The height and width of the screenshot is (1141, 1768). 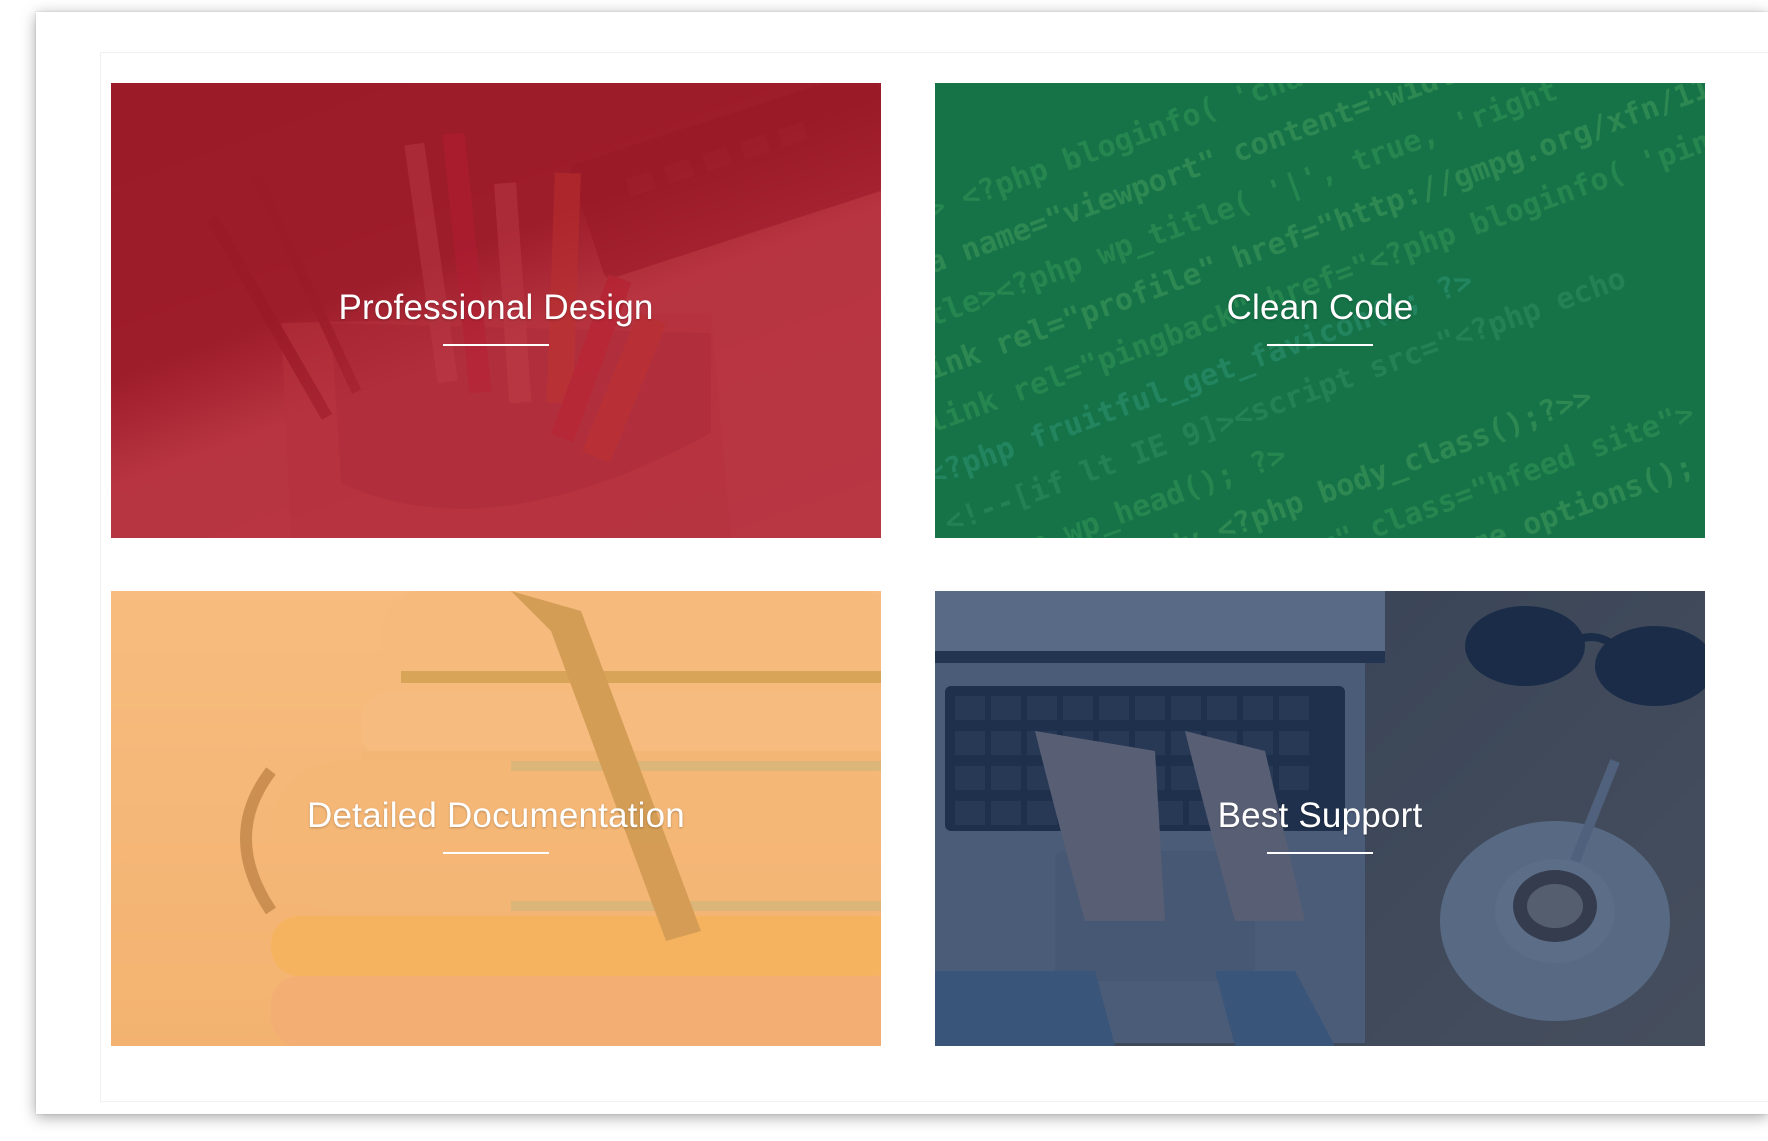 I want to click on feature-title: Professional Design, so click(x=496, y=307).